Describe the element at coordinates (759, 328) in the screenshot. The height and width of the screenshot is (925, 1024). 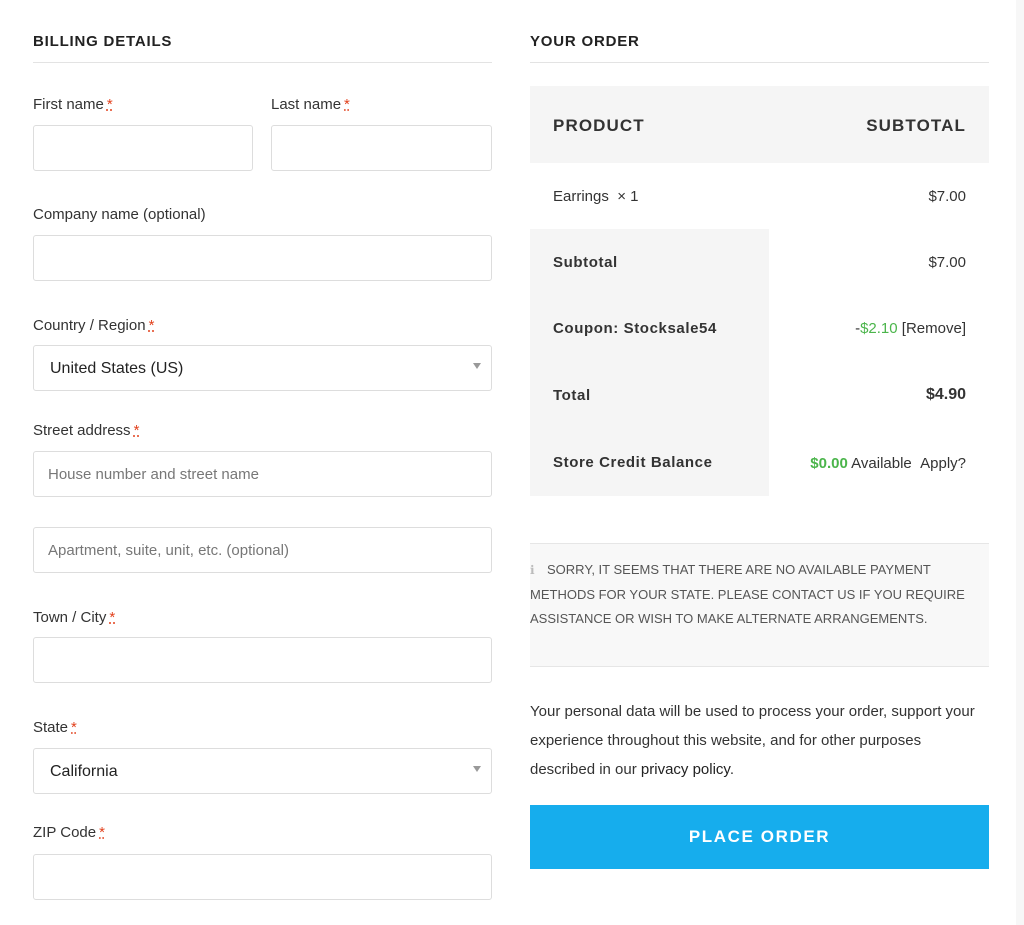
I see `coupon-row: Coupon: Stocksale54 -$2.10 [Remove]` at that location.